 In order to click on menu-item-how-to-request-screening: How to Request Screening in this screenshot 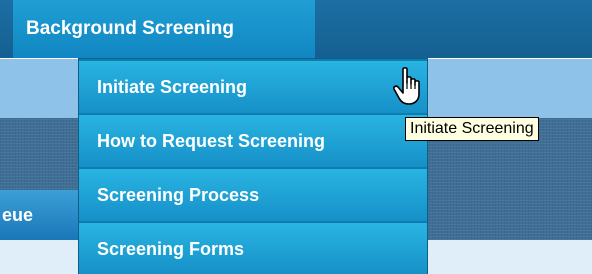, I will do `click(253, 141)`.